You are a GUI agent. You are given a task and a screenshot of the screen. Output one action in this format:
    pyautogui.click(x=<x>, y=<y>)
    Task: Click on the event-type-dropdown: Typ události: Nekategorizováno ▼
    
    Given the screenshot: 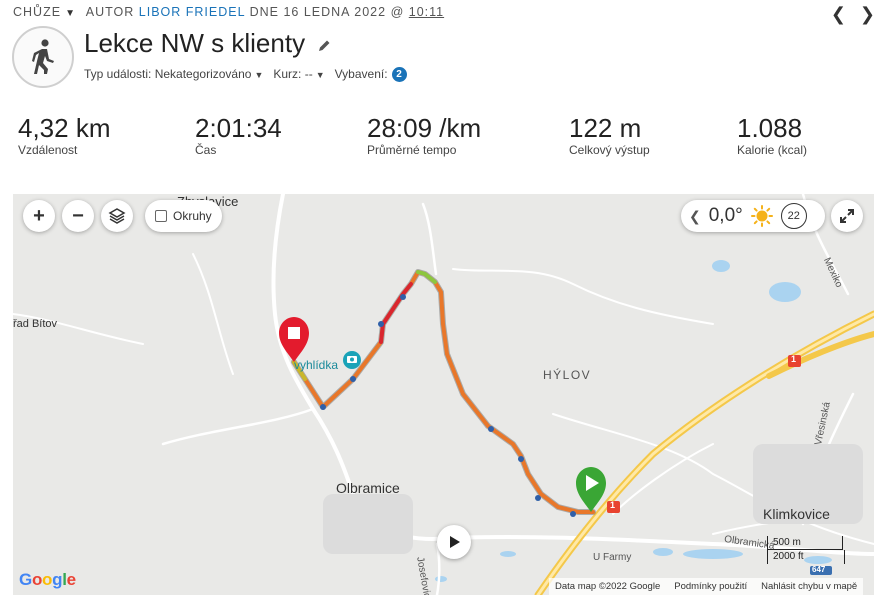 What is the action you would take?
    pyautogui.click(x=173, y=74)
    